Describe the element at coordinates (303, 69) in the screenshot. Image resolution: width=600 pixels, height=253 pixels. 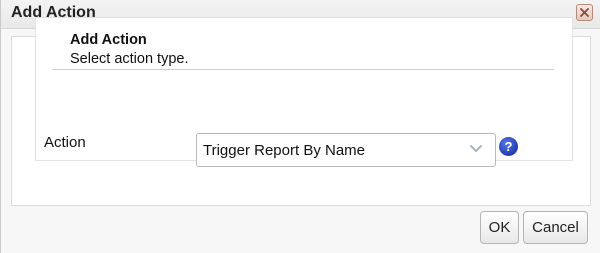
I see `panel-divider` at that location.